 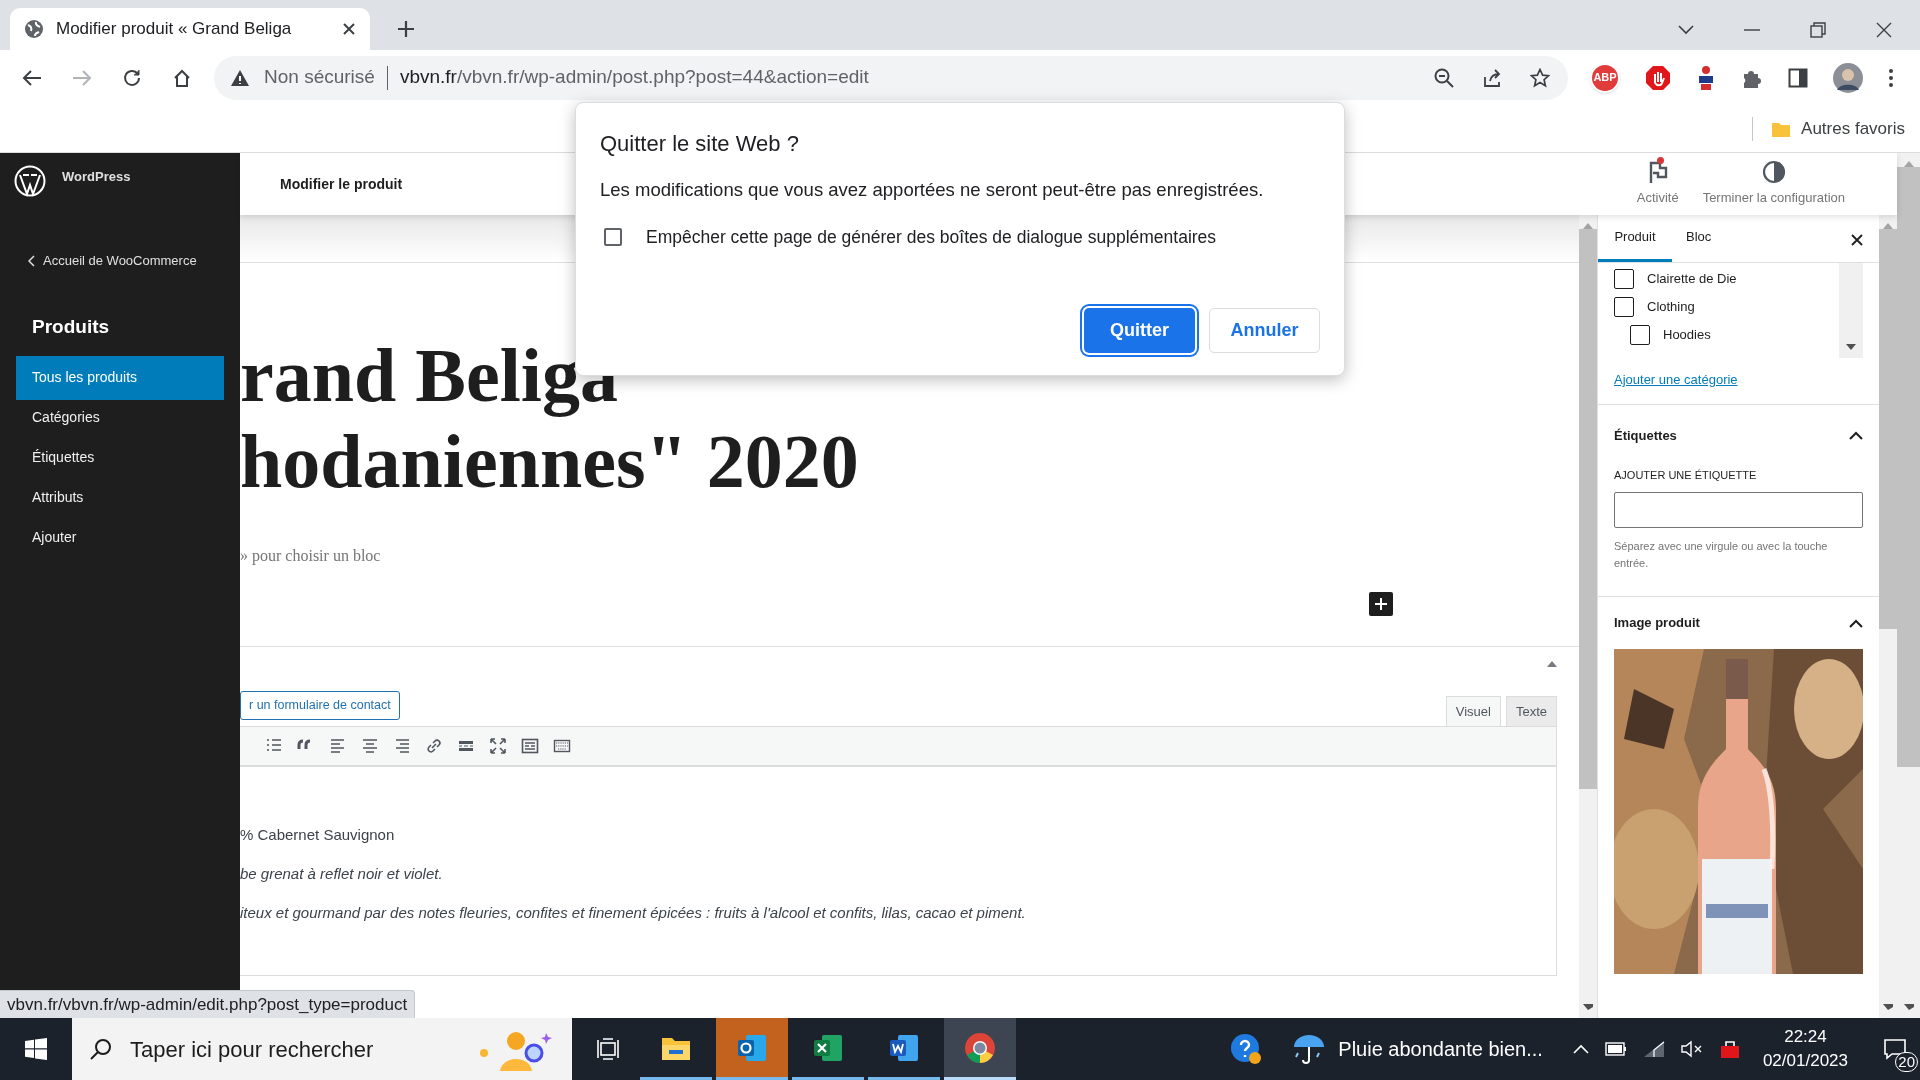 What do you see at coordinates (34, 29) in the screenshot?
I see `globe-icon` at bounding box center [34, 29].